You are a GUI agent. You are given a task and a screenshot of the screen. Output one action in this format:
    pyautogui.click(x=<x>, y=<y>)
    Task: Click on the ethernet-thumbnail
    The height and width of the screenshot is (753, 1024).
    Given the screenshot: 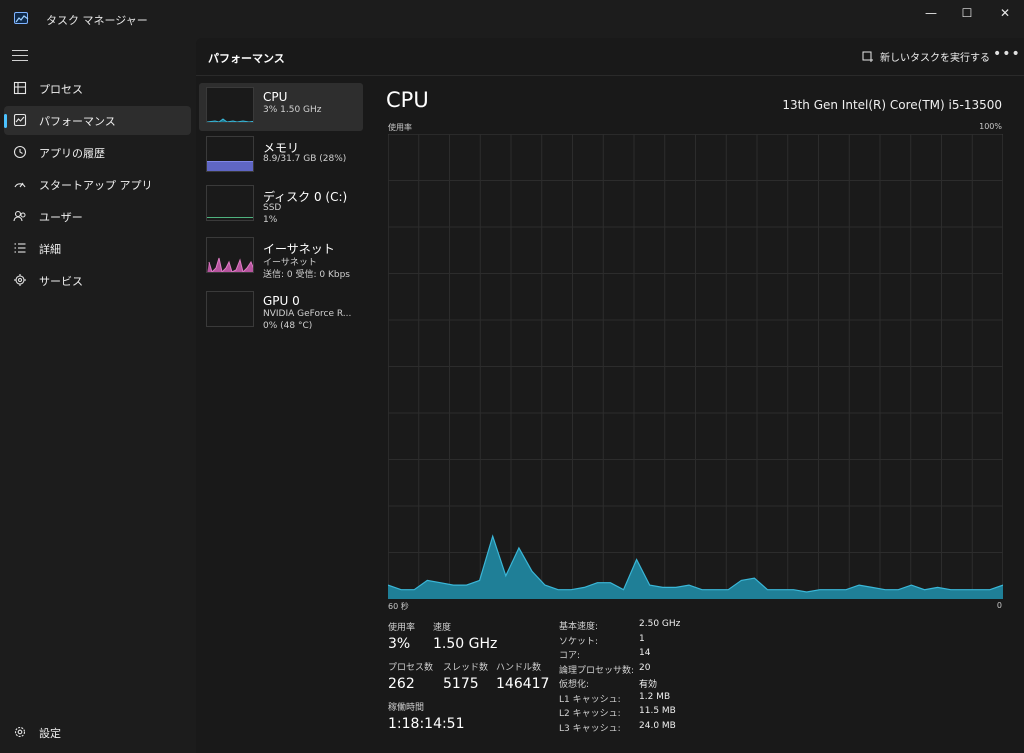 What is the action you would take?
    pyautogui.click(x=230, y=255)
    